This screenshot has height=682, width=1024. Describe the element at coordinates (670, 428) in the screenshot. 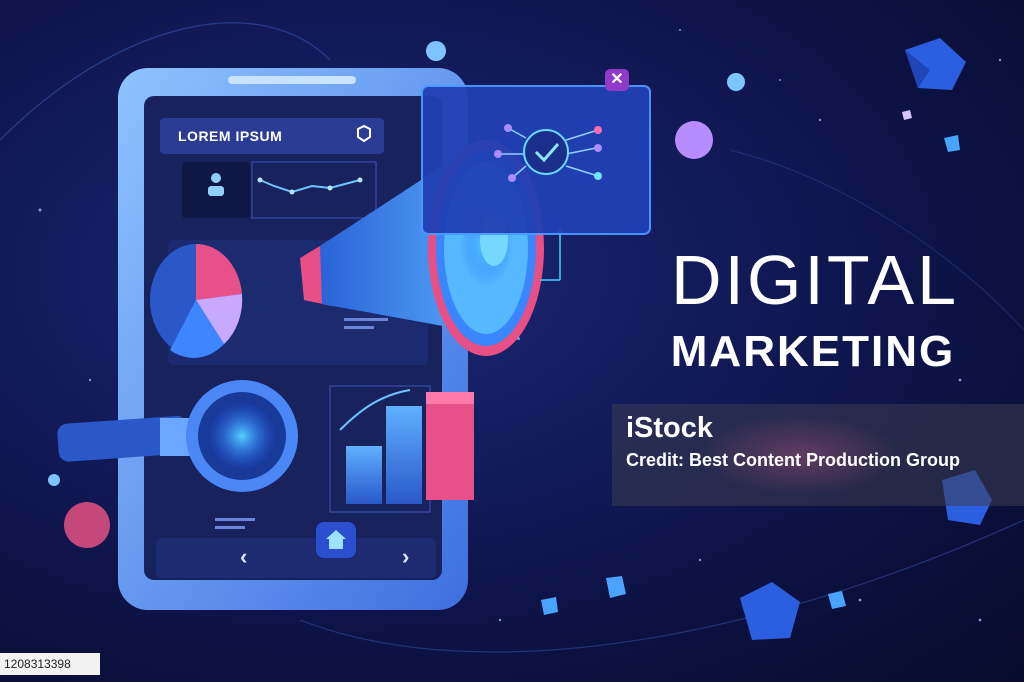

I see `watermark-logo: iStock` at that location.